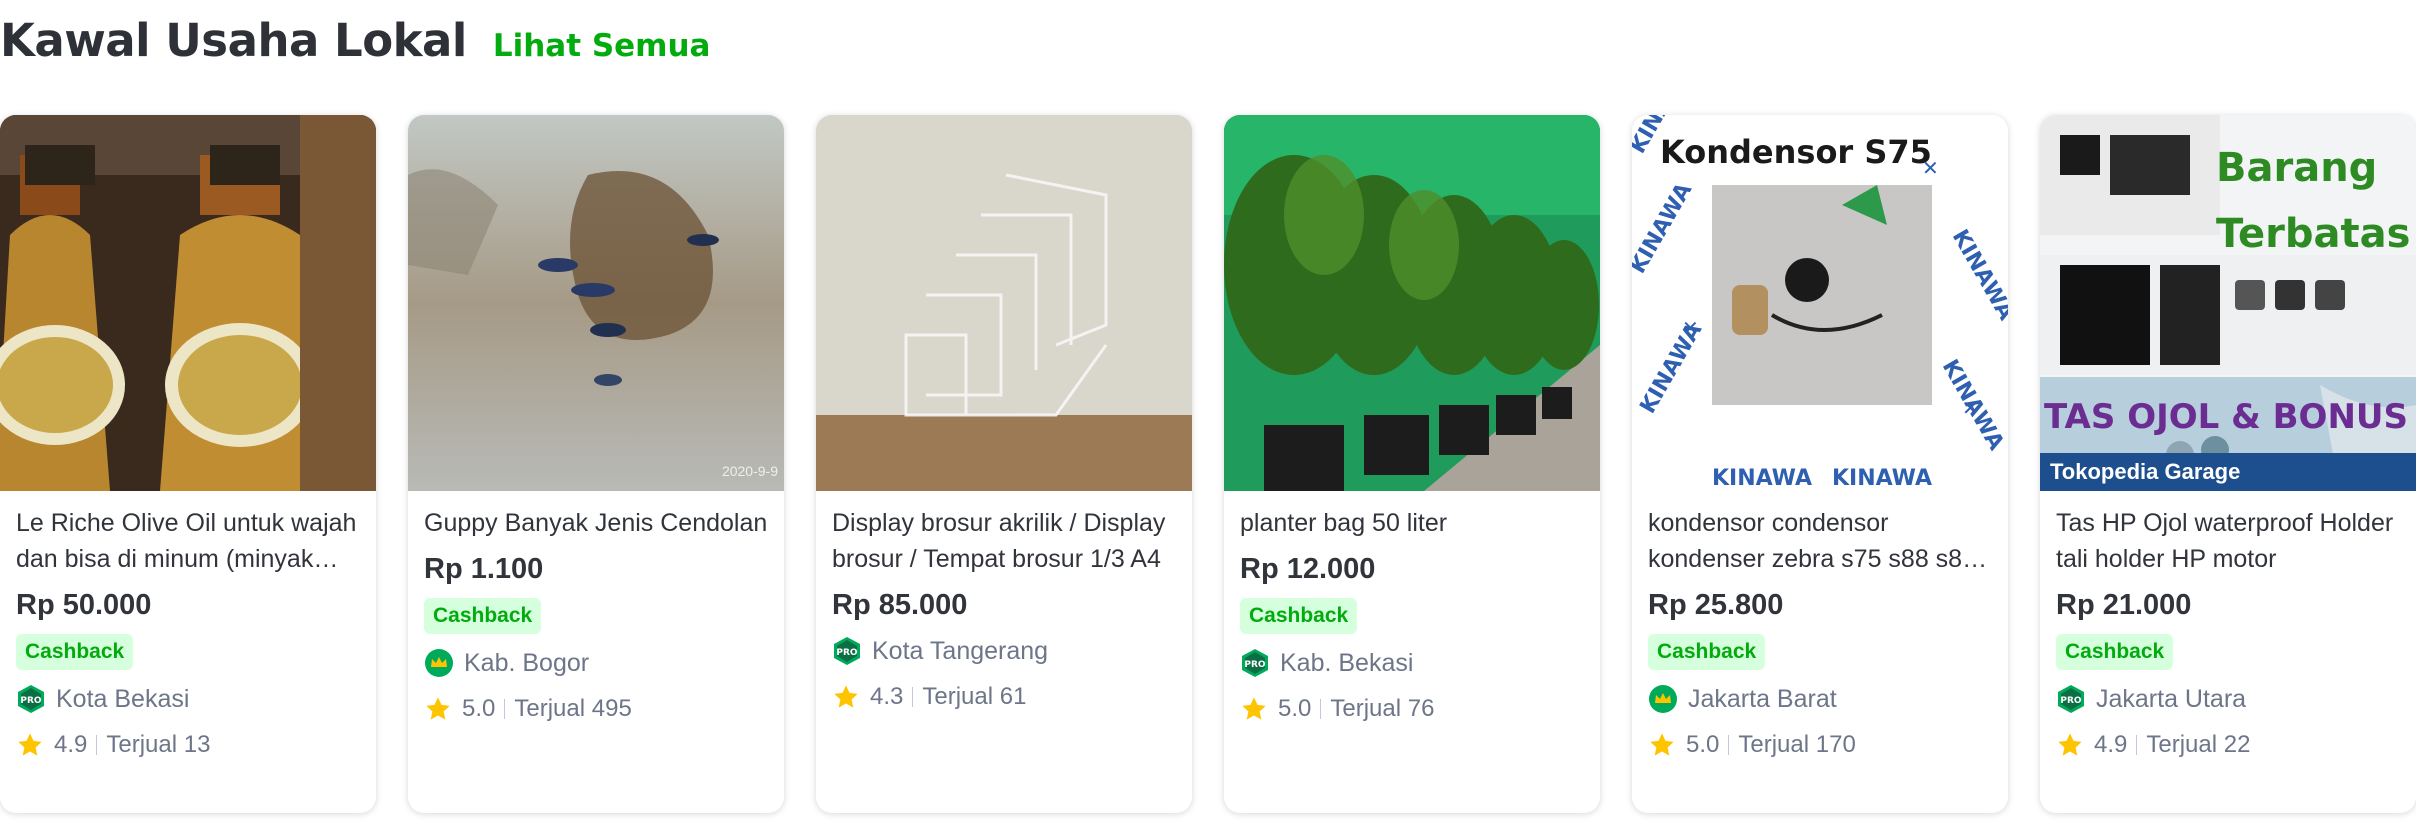  Describe the element at coordinates (2297, 168) in the screenshot. I see `image-caption-1: Barang` at that location.